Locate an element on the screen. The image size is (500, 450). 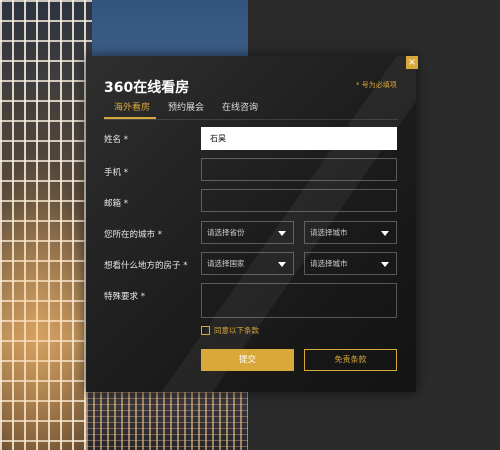
building-glow is located at coordinates (46, 300).